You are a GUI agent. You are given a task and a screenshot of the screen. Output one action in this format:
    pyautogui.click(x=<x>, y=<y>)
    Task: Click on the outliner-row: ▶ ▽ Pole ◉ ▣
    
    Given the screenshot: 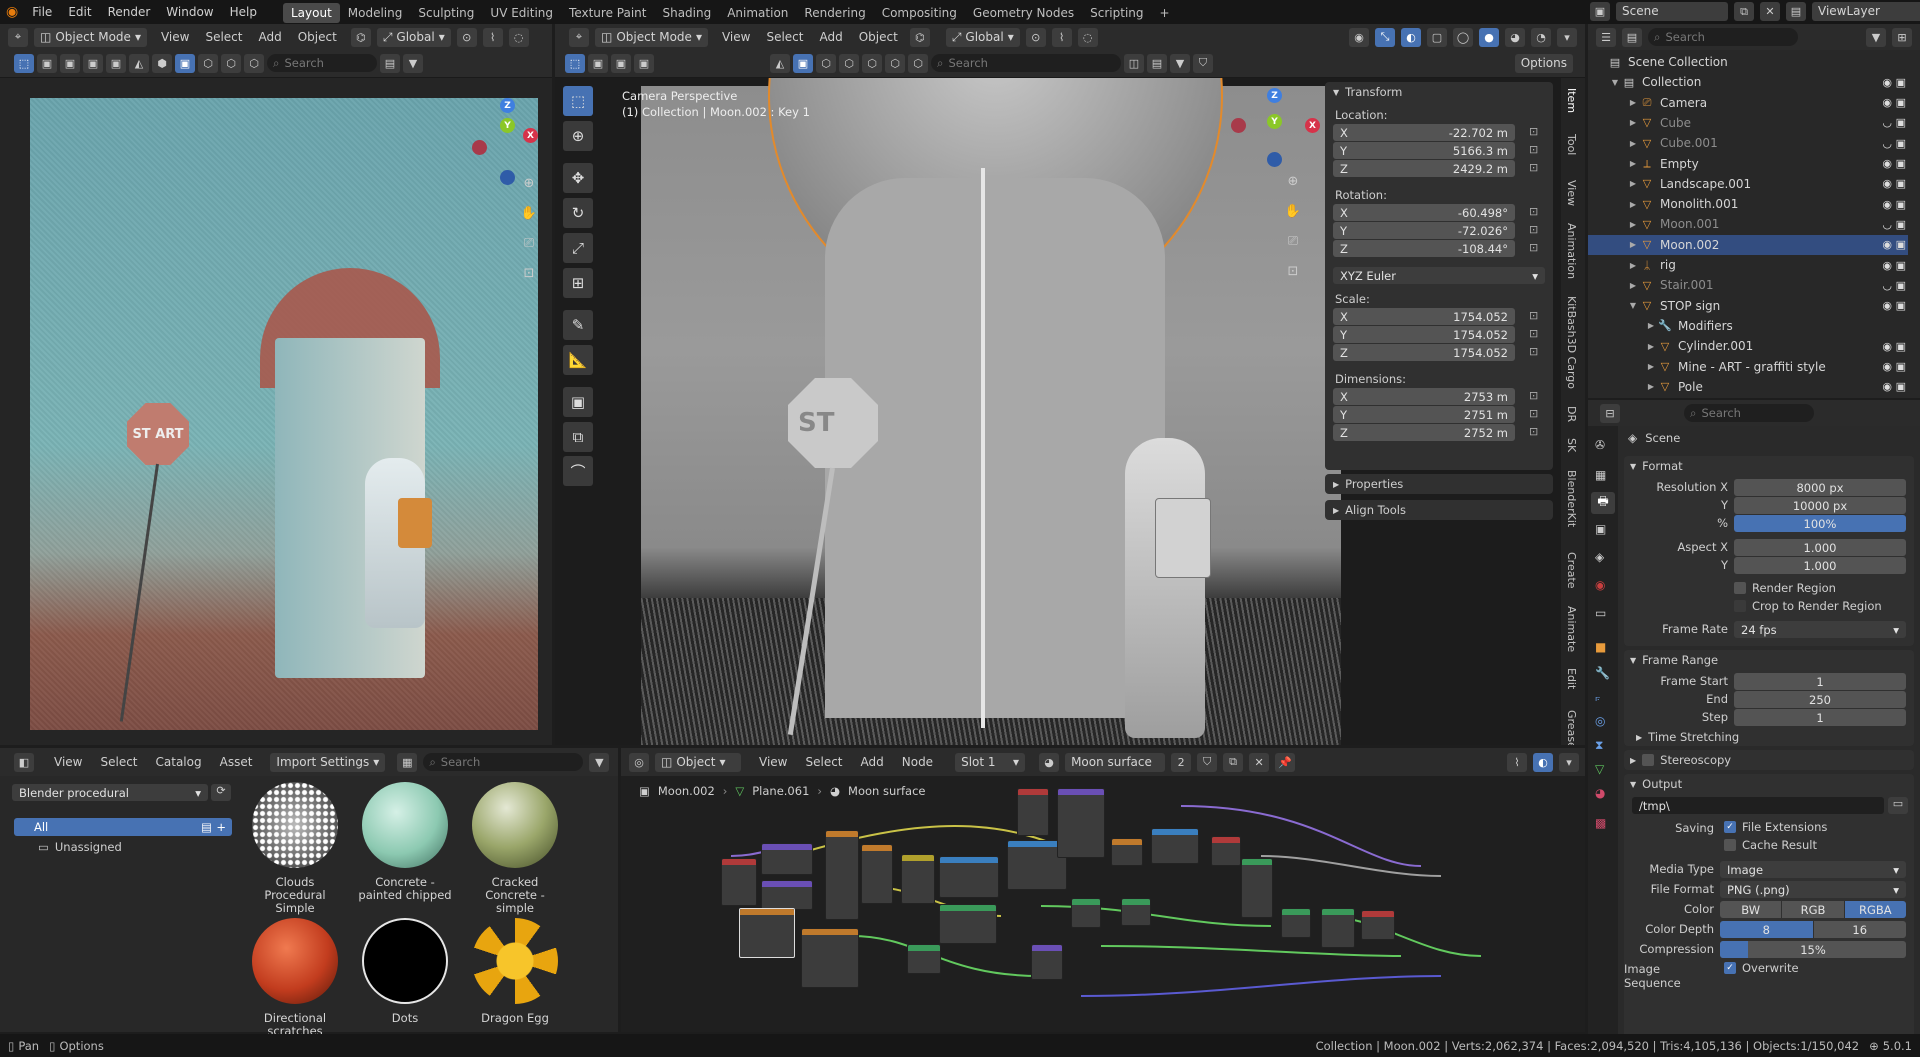 What is the action you would take?
    pyautogui.click(x=1748, y=387)
    